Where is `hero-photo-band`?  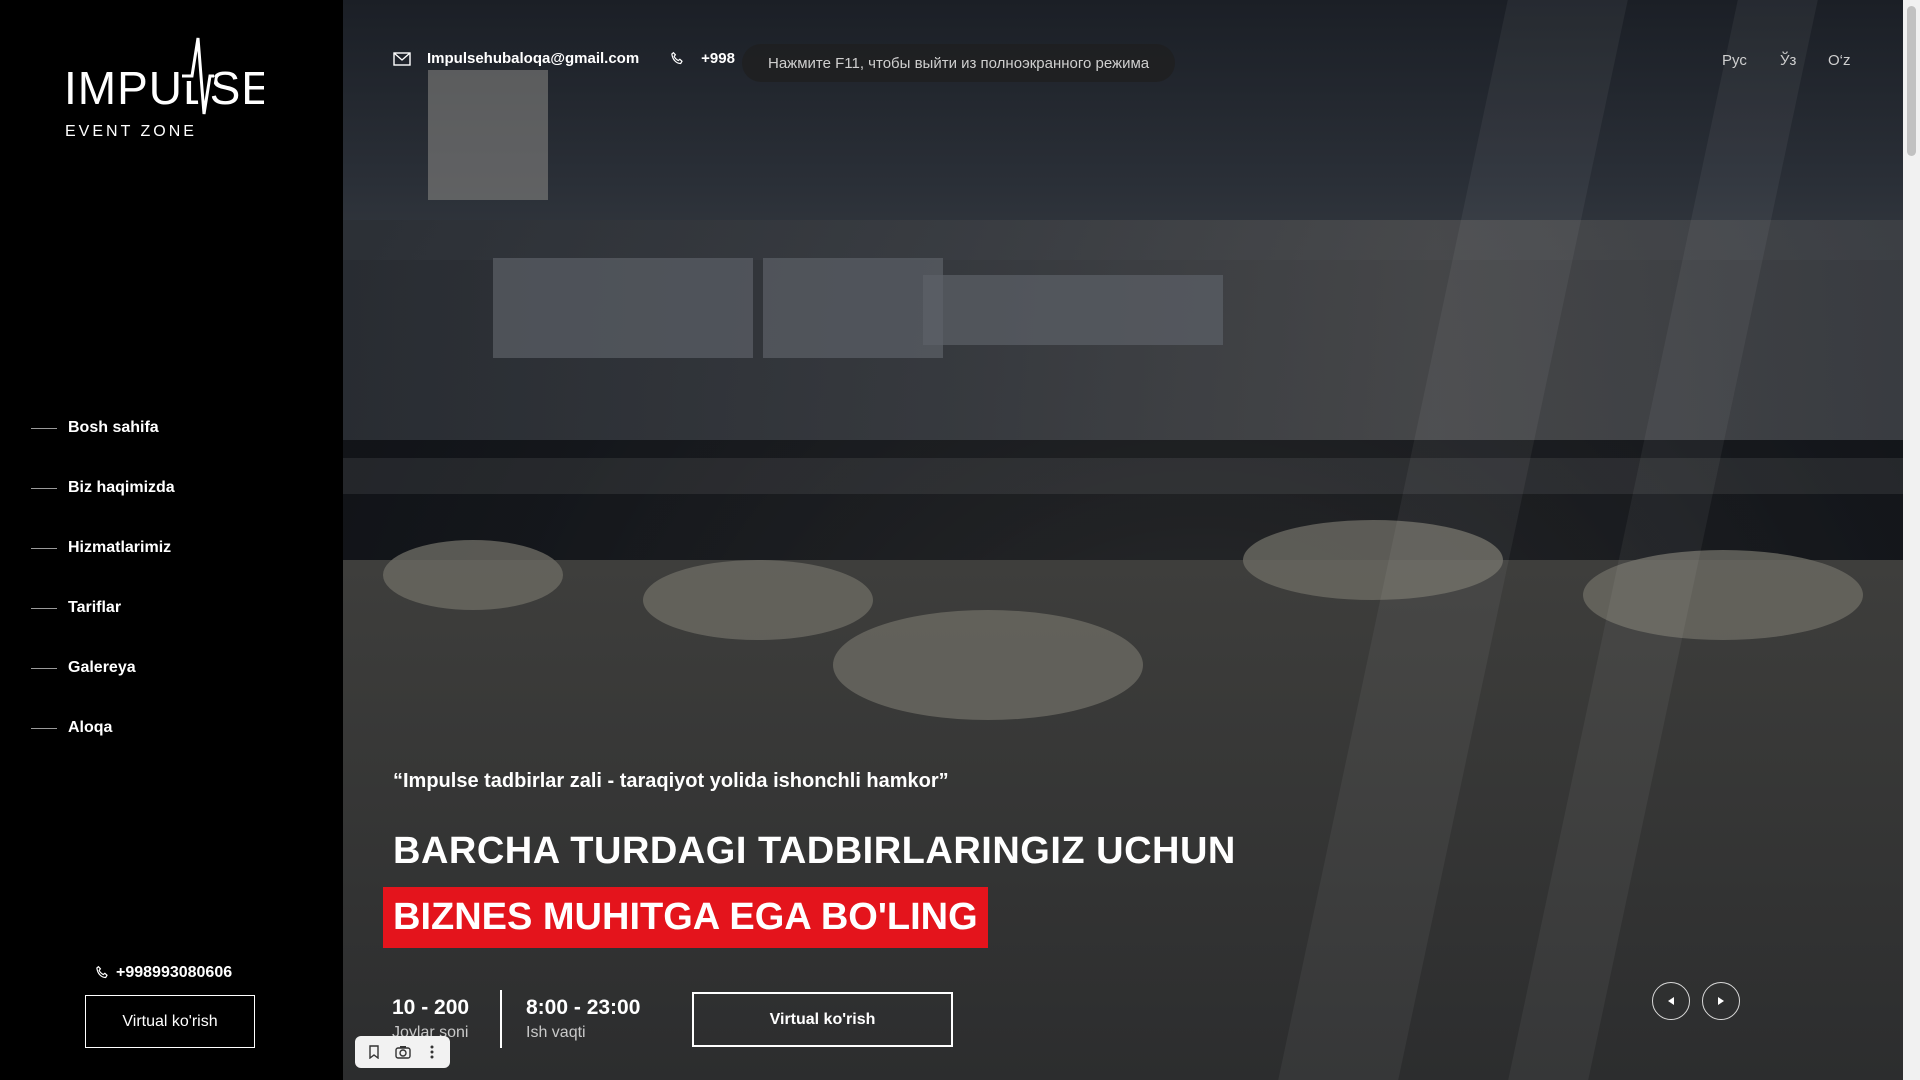 hero-photo-band is located at coordinates (1123, 476).